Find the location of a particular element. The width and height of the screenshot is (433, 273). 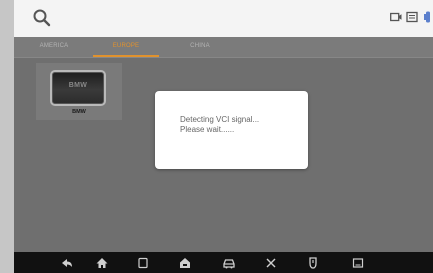

bmw-logo: BMW is located at coordinates (78, 88).